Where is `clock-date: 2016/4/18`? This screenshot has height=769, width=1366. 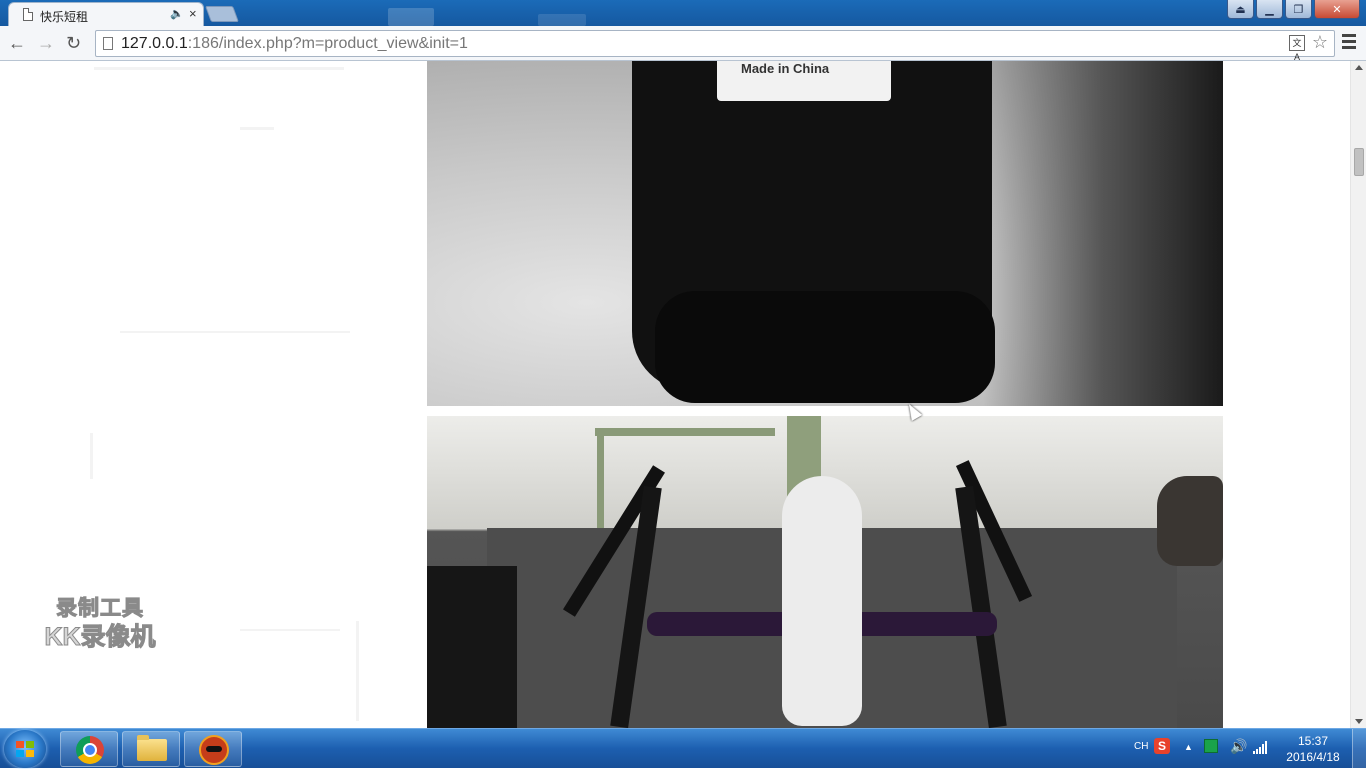
clock-date: 2016/4/18 is located at coordinates (1313, 757).